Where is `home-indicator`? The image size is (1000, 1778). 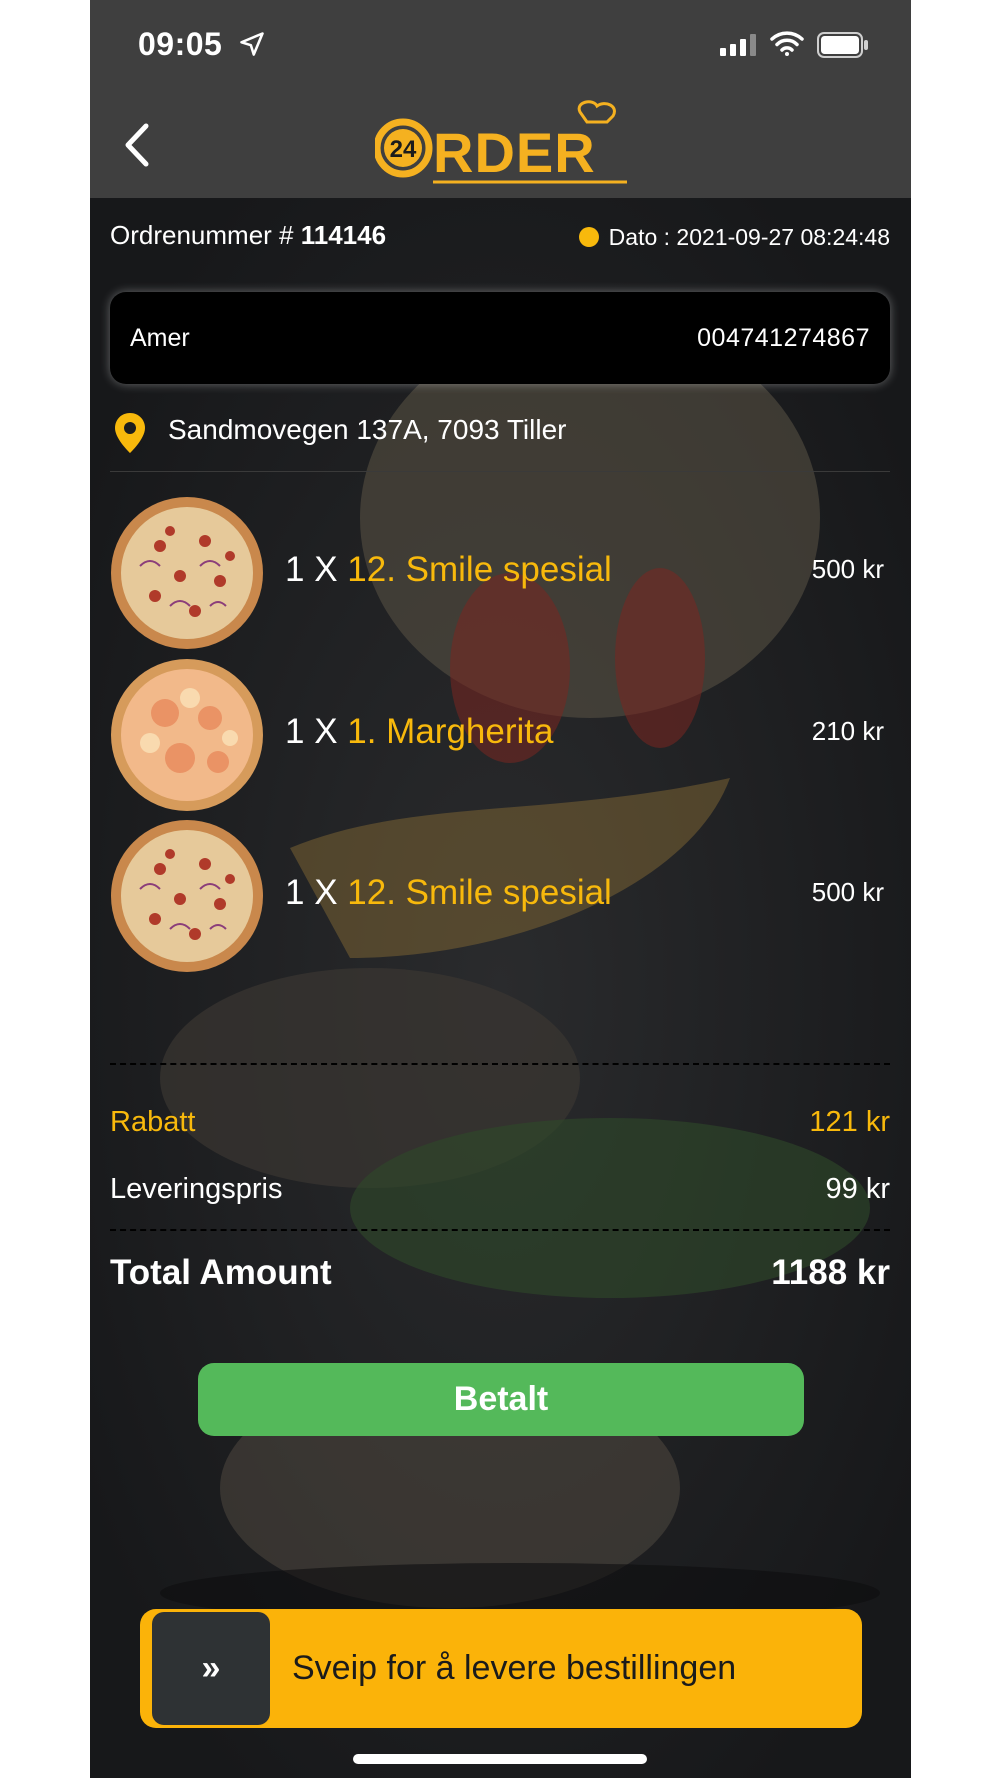 home-indicator is located at coordinates (500, 1759).